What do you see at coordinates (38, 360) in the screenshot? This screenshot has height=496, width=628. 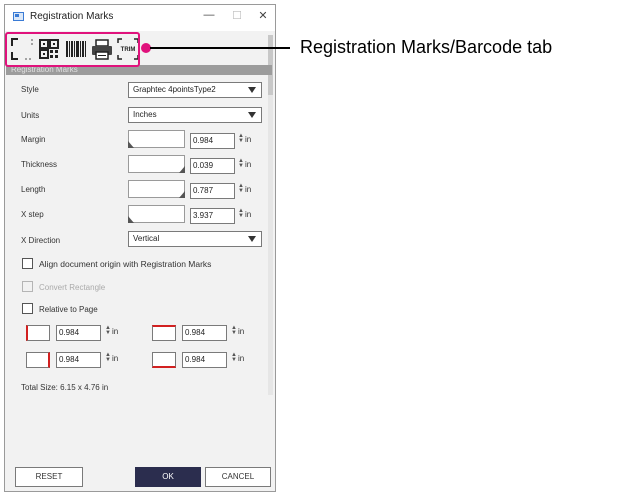 I see `bottom-left-corner-icon` at bounding box center [38, 360].